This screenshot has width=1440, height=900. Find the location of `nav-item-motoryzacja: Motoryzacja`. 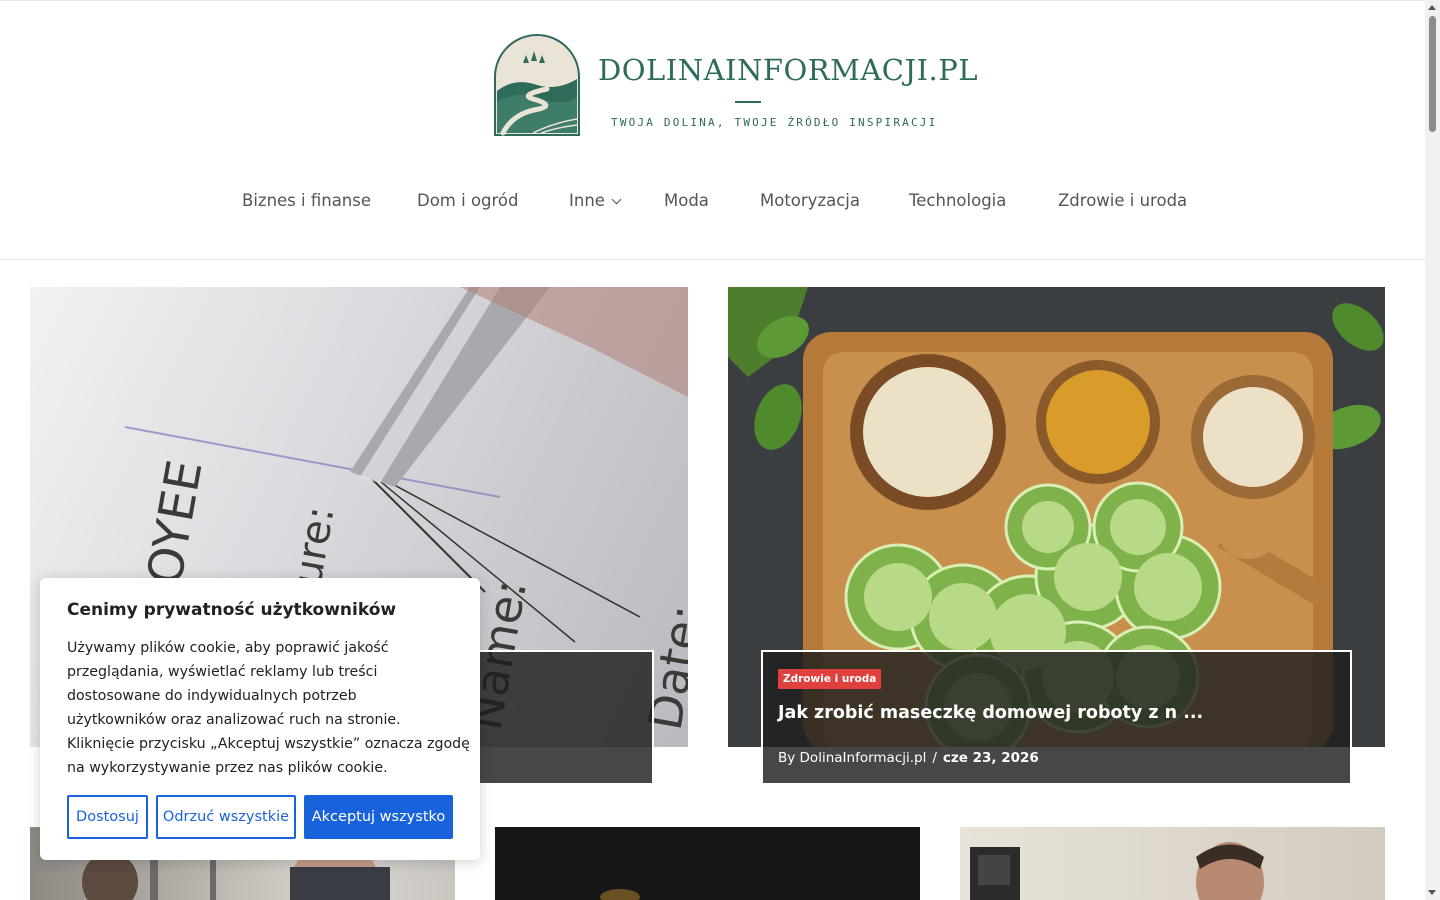

nav-item-motoryzacja: Motoryzacja is located at coordinates (810, 200).